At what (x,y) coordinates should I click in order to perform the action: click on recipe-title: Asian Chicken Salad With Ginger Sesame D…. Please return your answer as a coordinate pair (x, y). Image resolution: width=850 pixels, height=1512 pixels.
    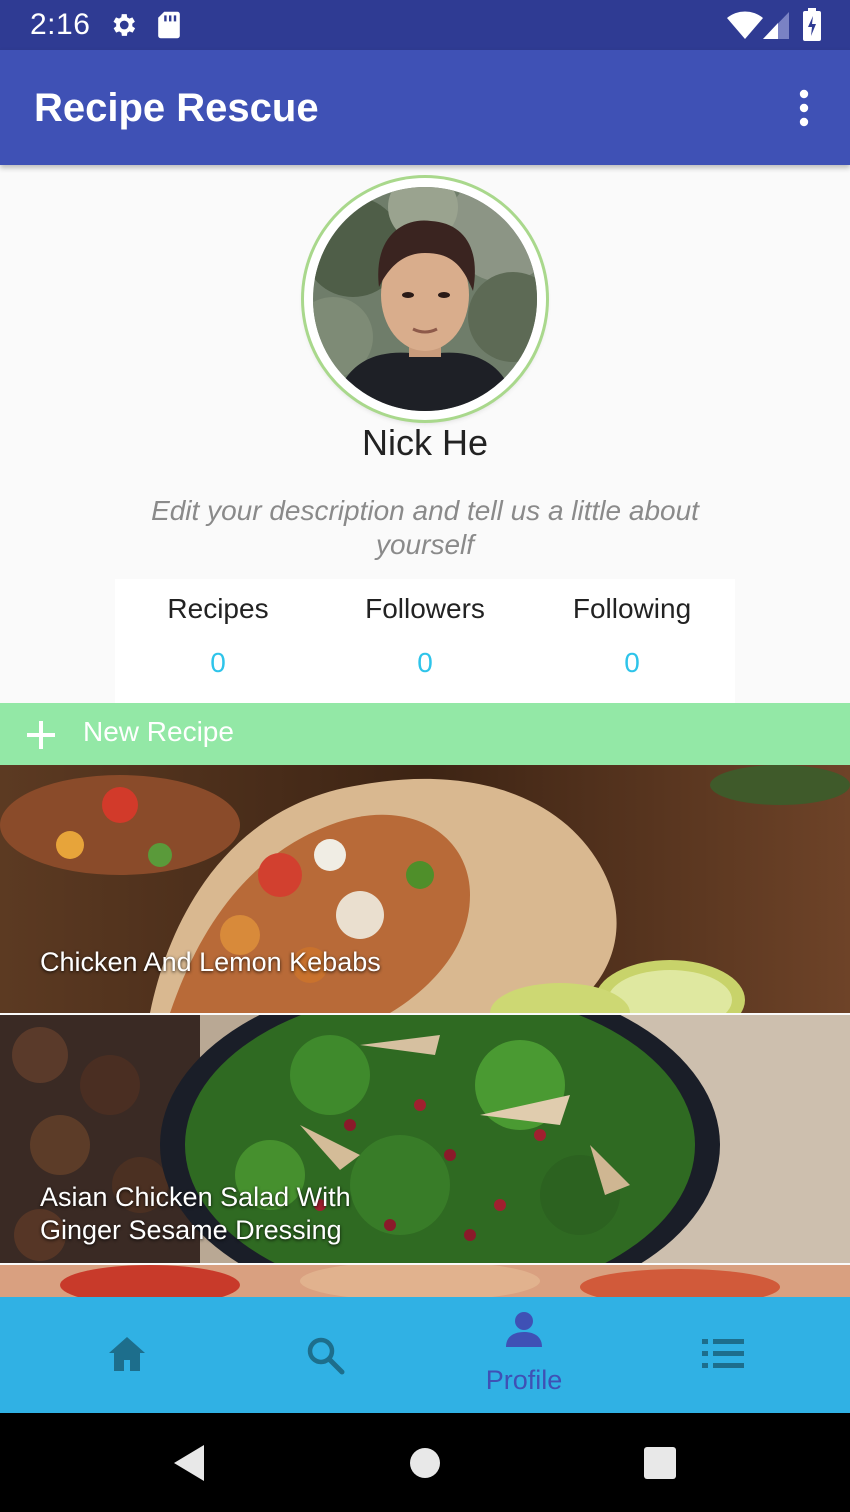
    Looking at the image, I should click on (195, 1213).